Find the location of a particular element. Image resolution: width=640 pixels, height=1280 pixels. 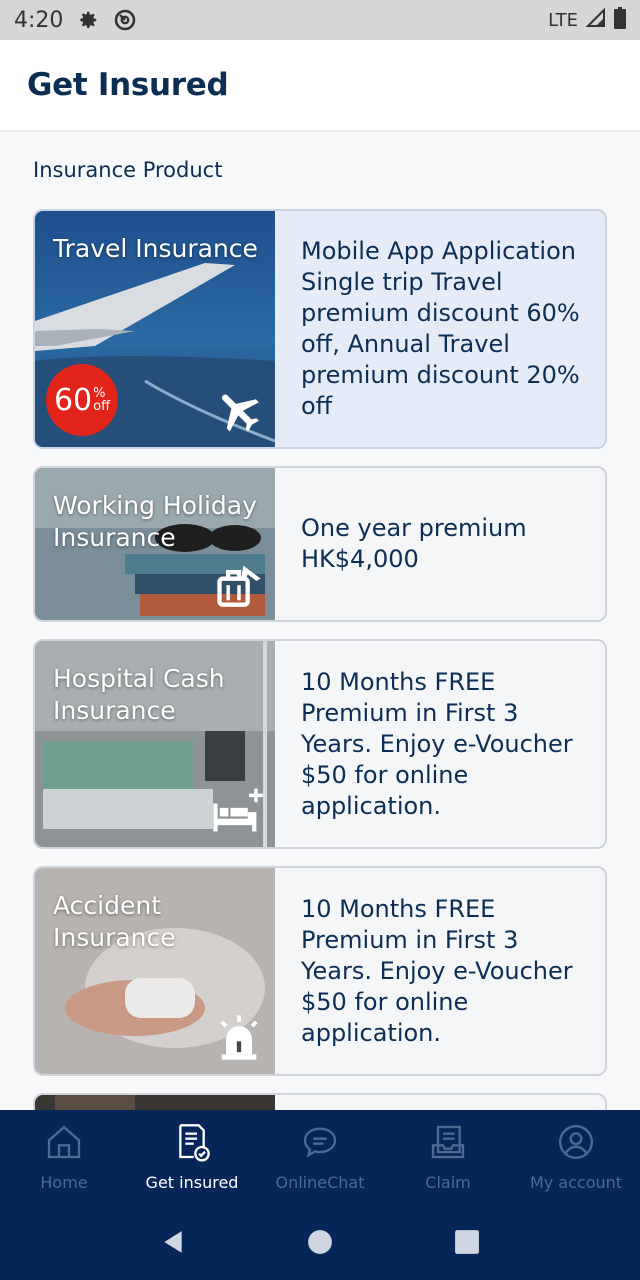

home-icon is located at coordinates (64, 1144).